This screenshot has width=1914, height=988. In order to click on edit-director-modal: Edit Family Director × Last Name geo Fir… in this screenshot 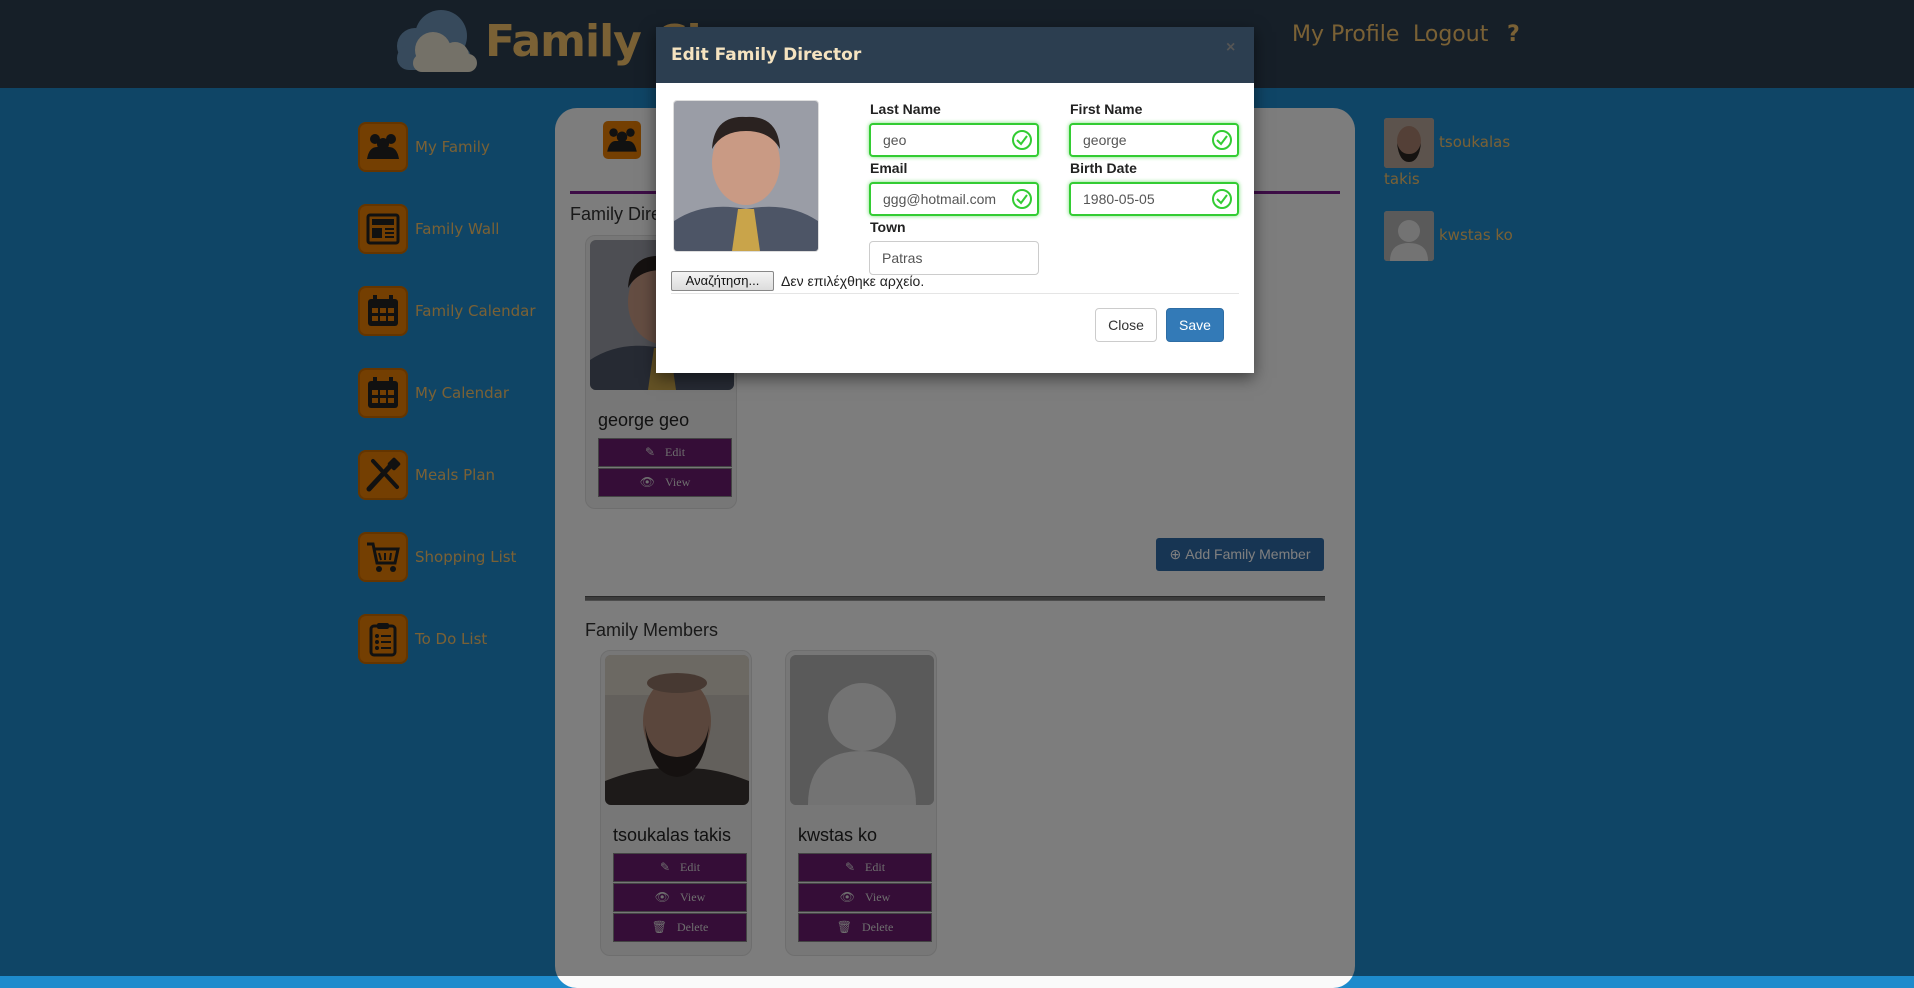, I will do `click(955, 200)`.